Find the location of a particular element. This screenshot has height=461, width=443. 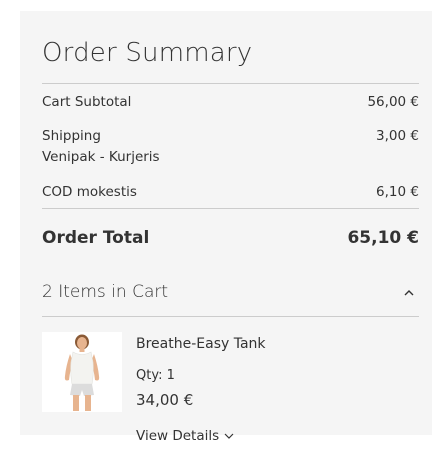

shipping-label: Shipping is located at coordinates (71, 136).